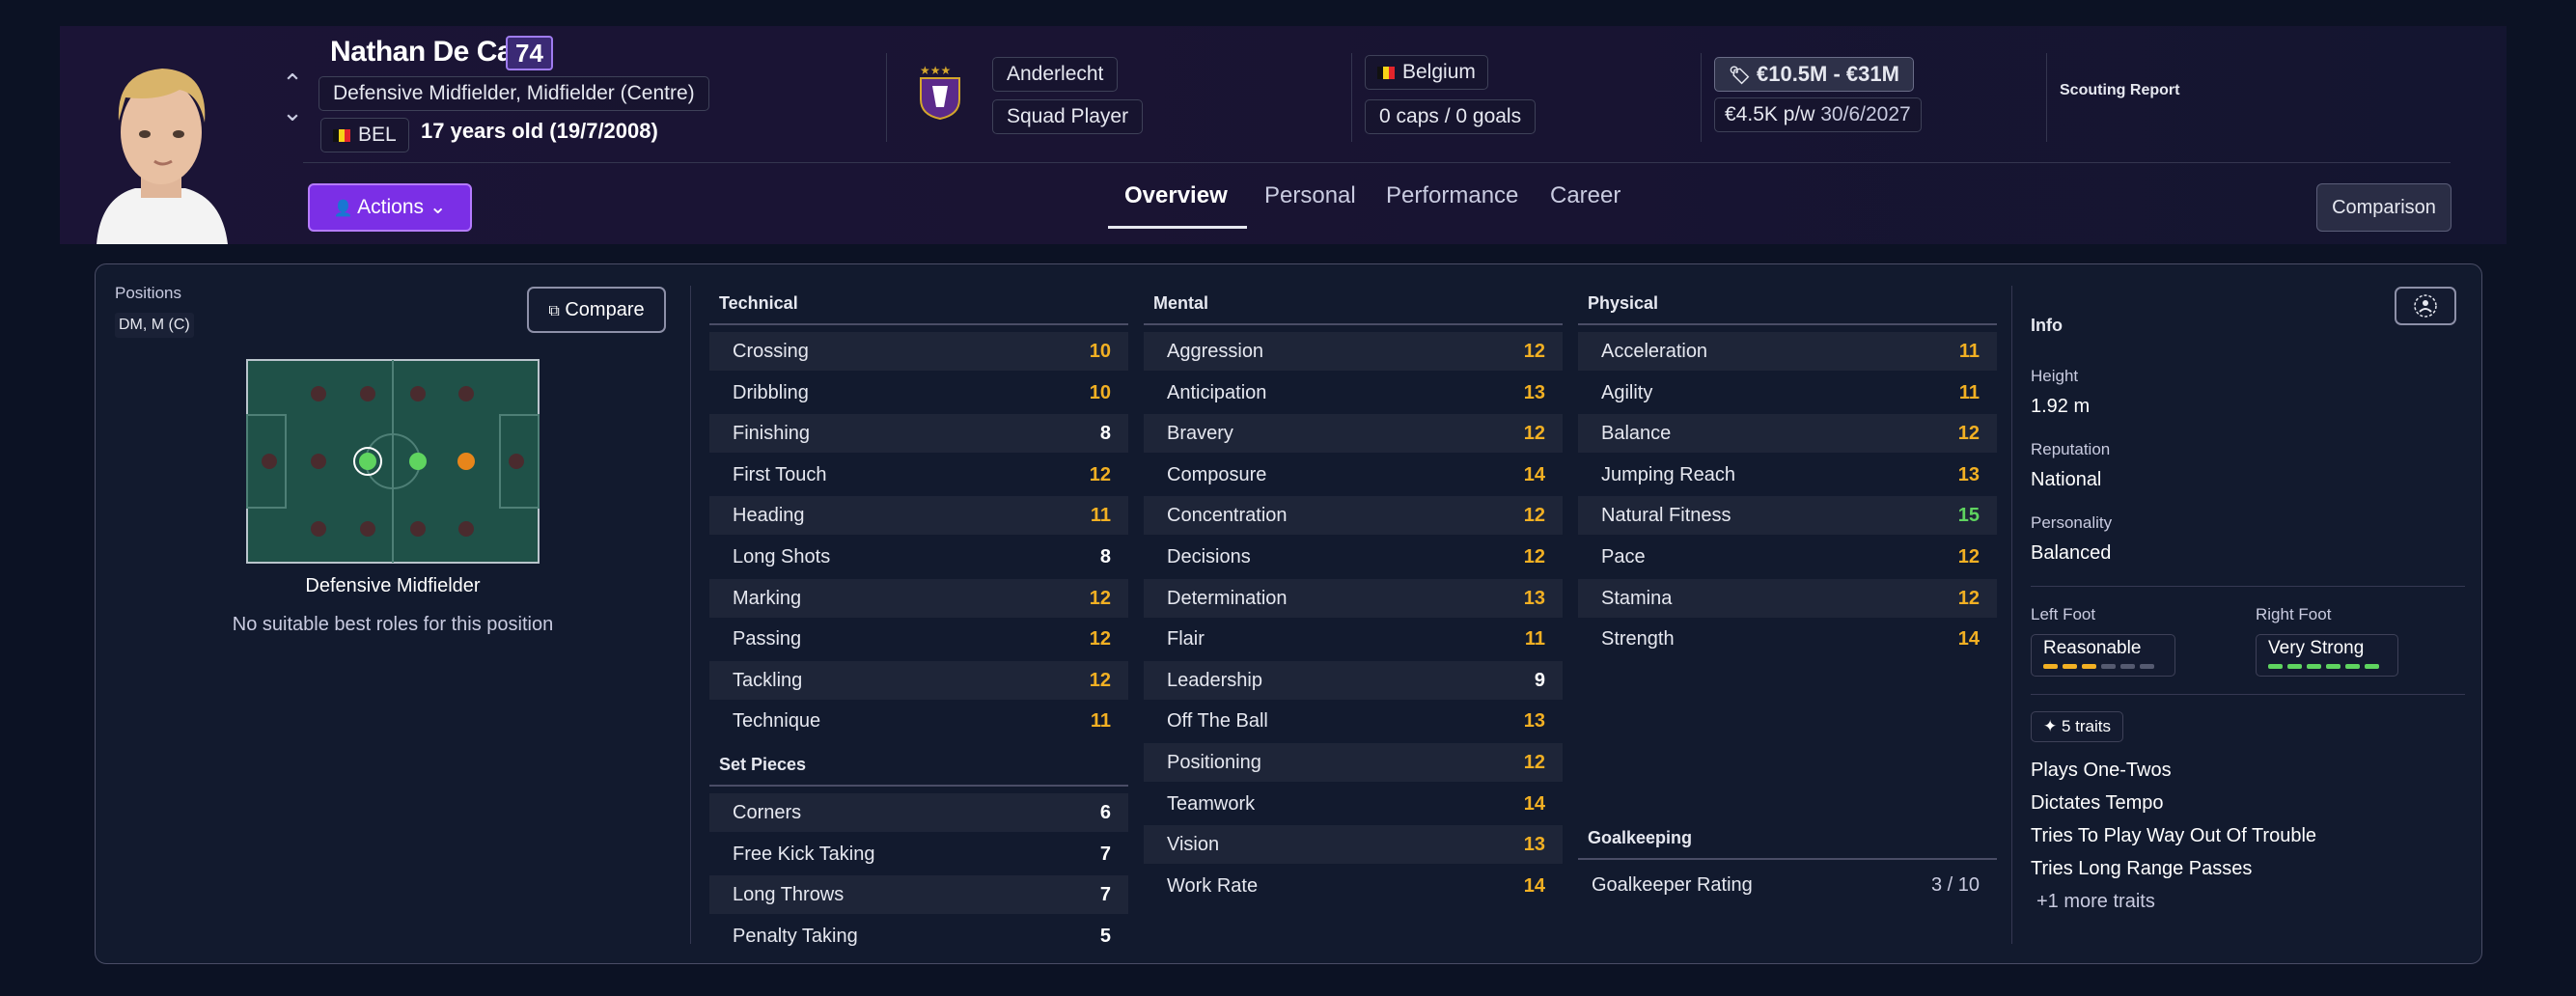  I want to click on attribute-row: Tackling 12, so click(918, 680).